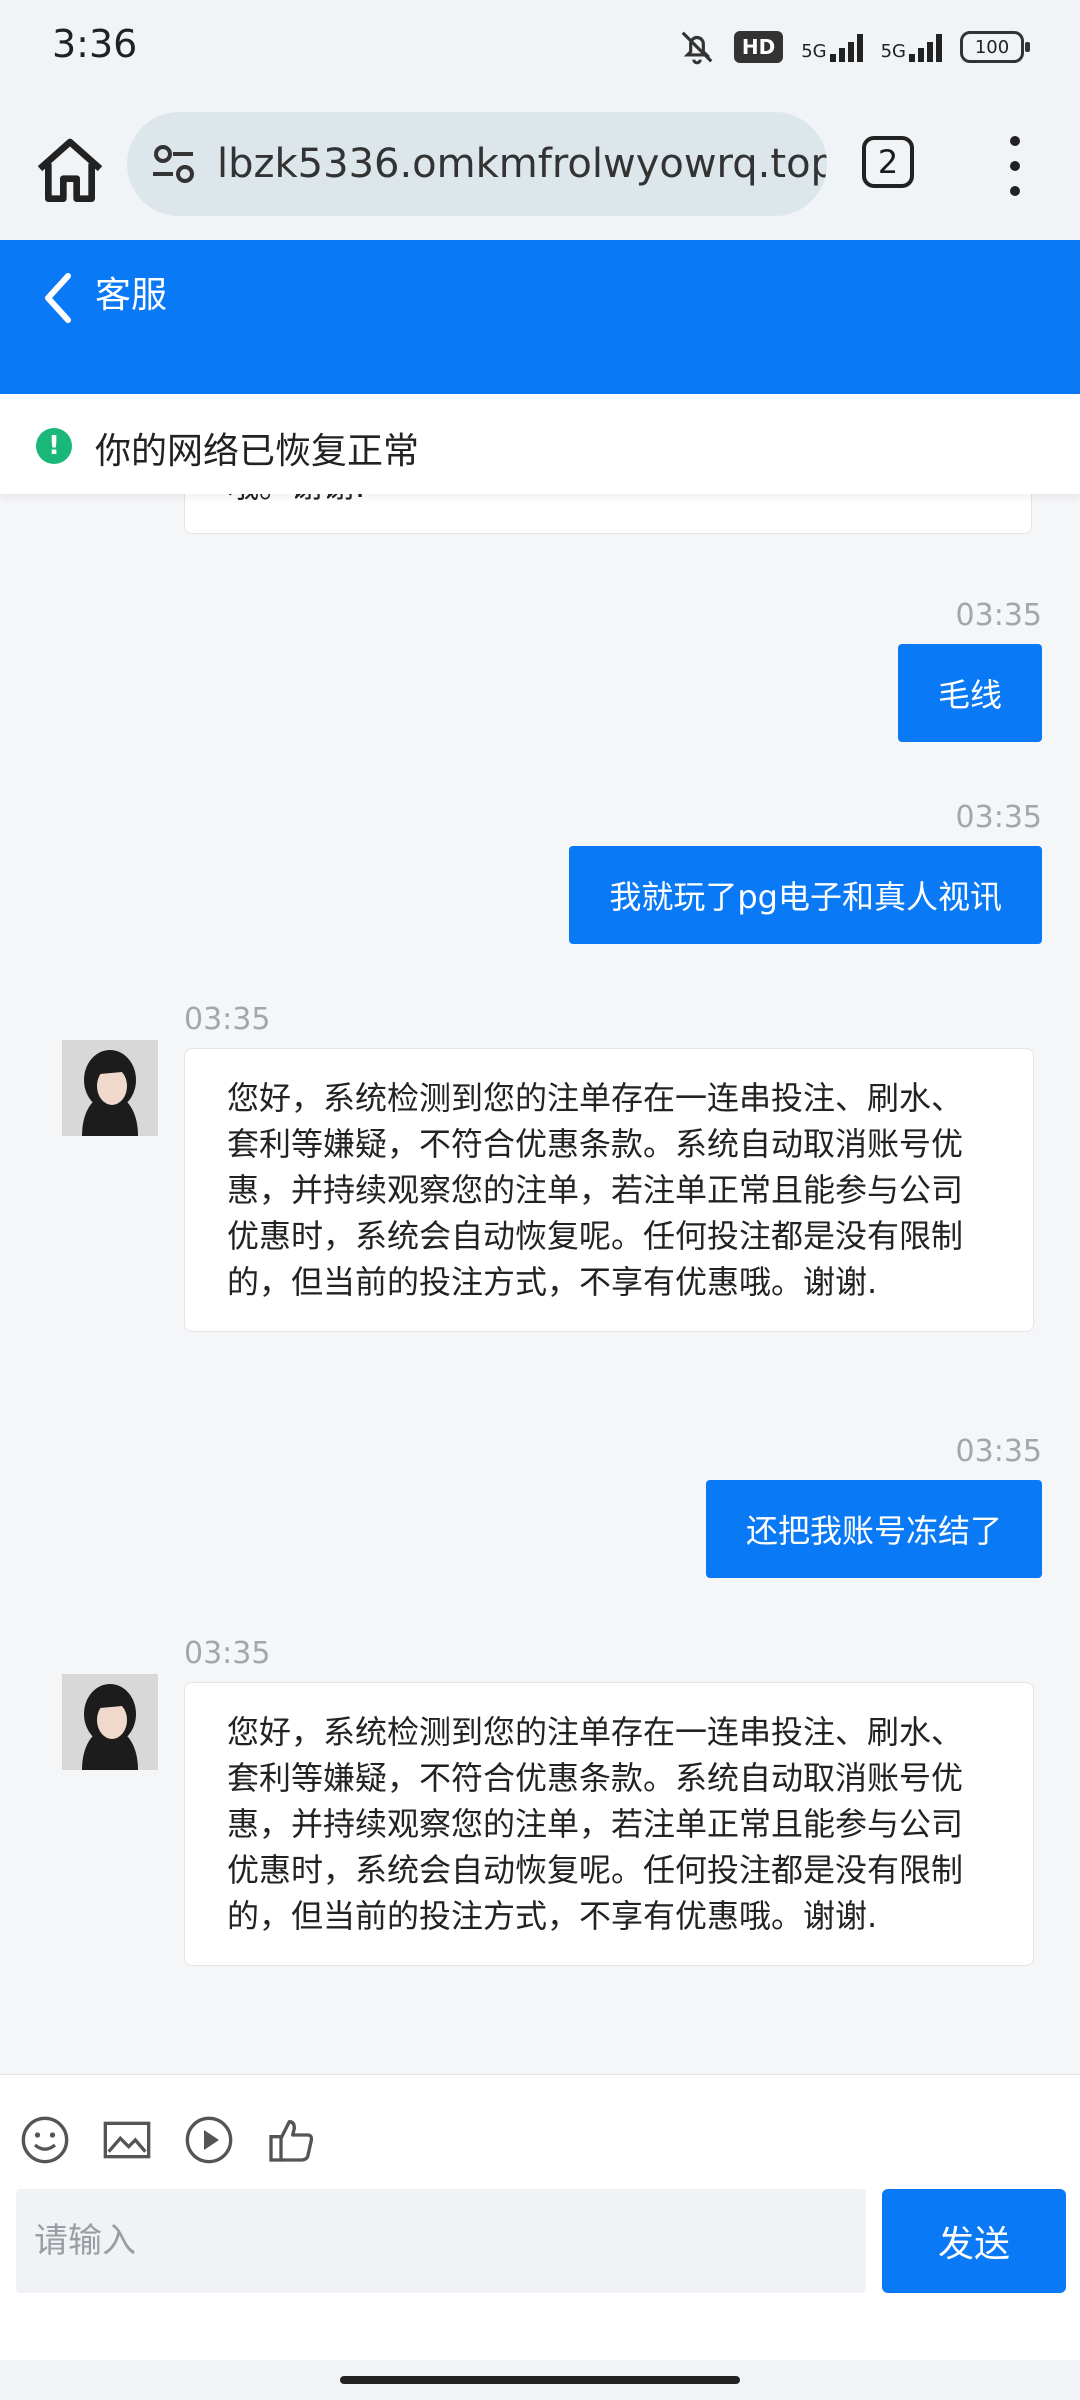 The height and width of the screenshot is (2400, 1080). What do you see at coordinates (168, 2140) in the screenshot?
I see `composer-toolbar` at bounding box center [168, 2140].